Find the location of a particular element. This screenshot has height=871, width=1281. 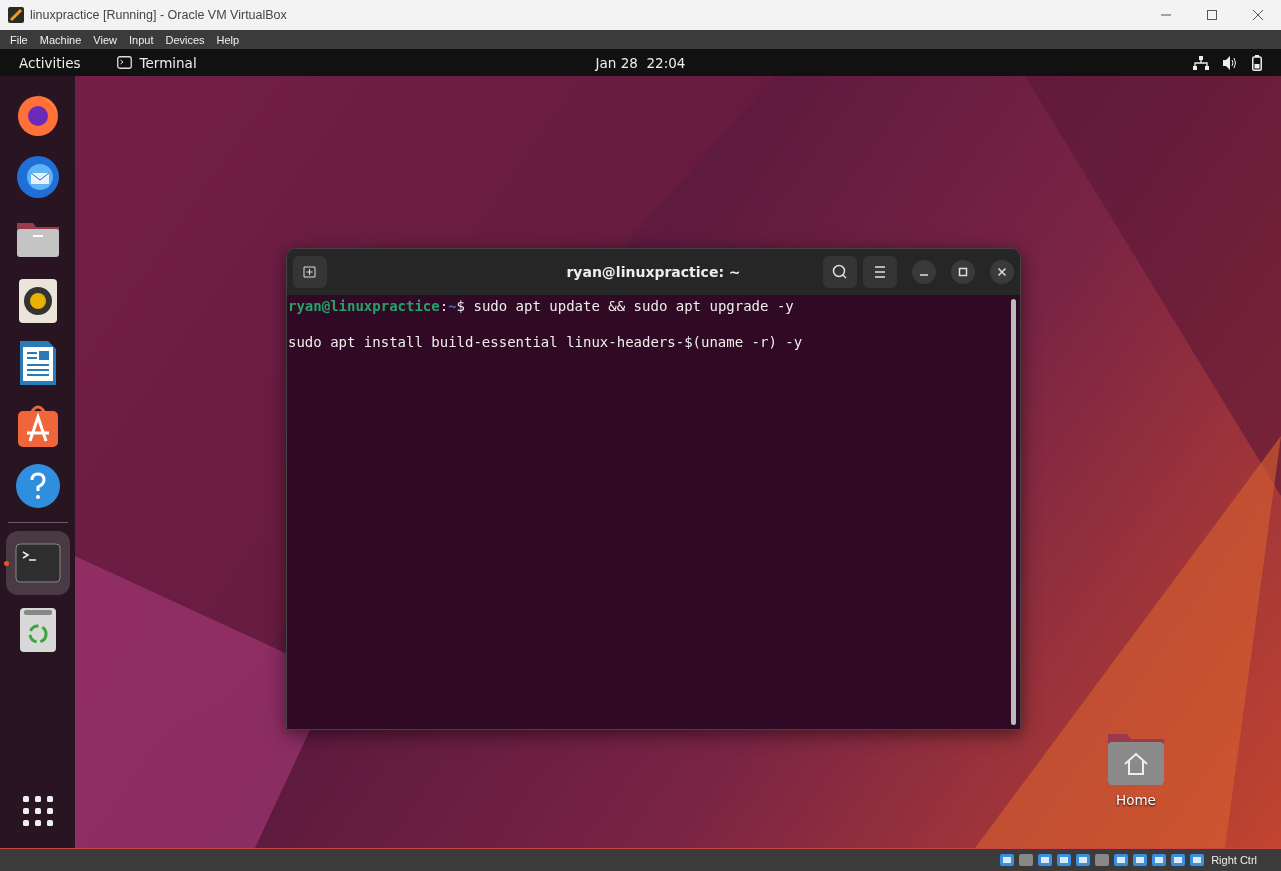

app-menu: Terminal is located at coordinates (168, 62).